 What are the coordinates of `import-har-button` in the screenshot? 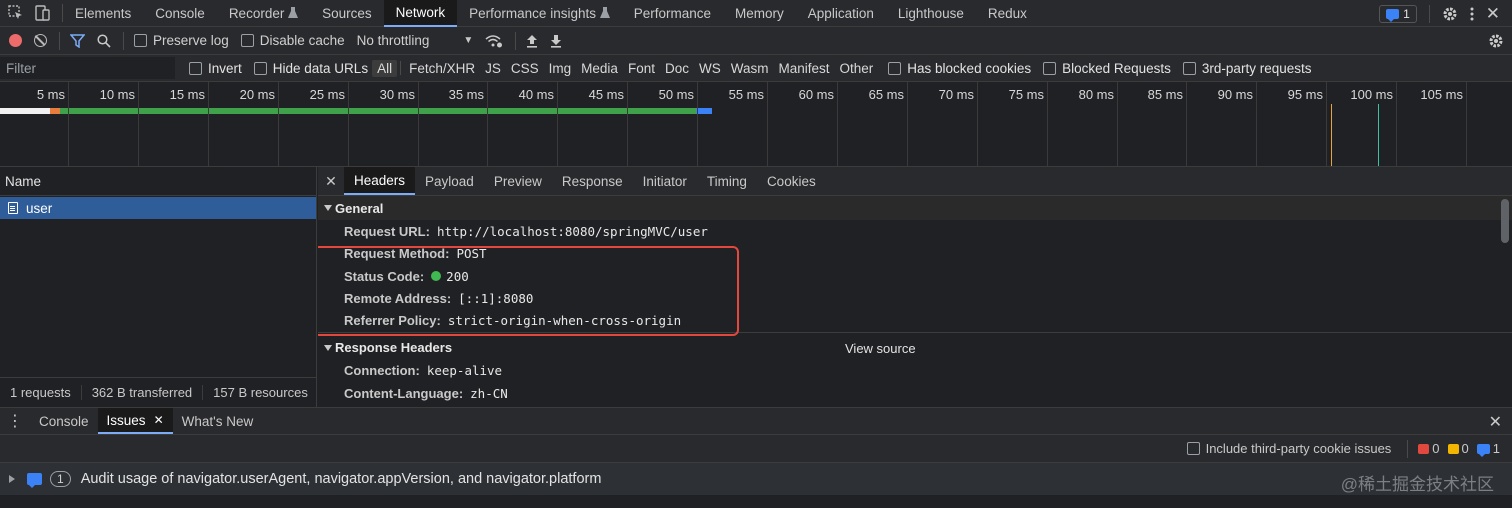 It's located at (532, 41).